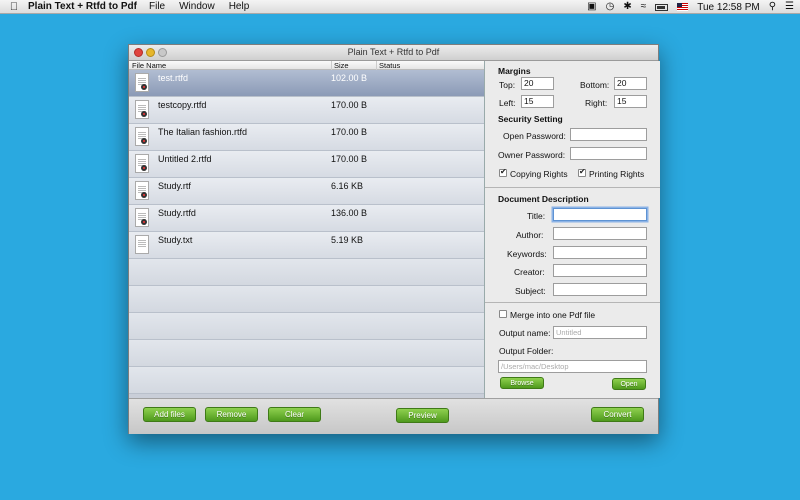 This screenshot has height=500, width=800. I want to click on table-row: Study.rtfd 136.00 B, so click(306, 218).